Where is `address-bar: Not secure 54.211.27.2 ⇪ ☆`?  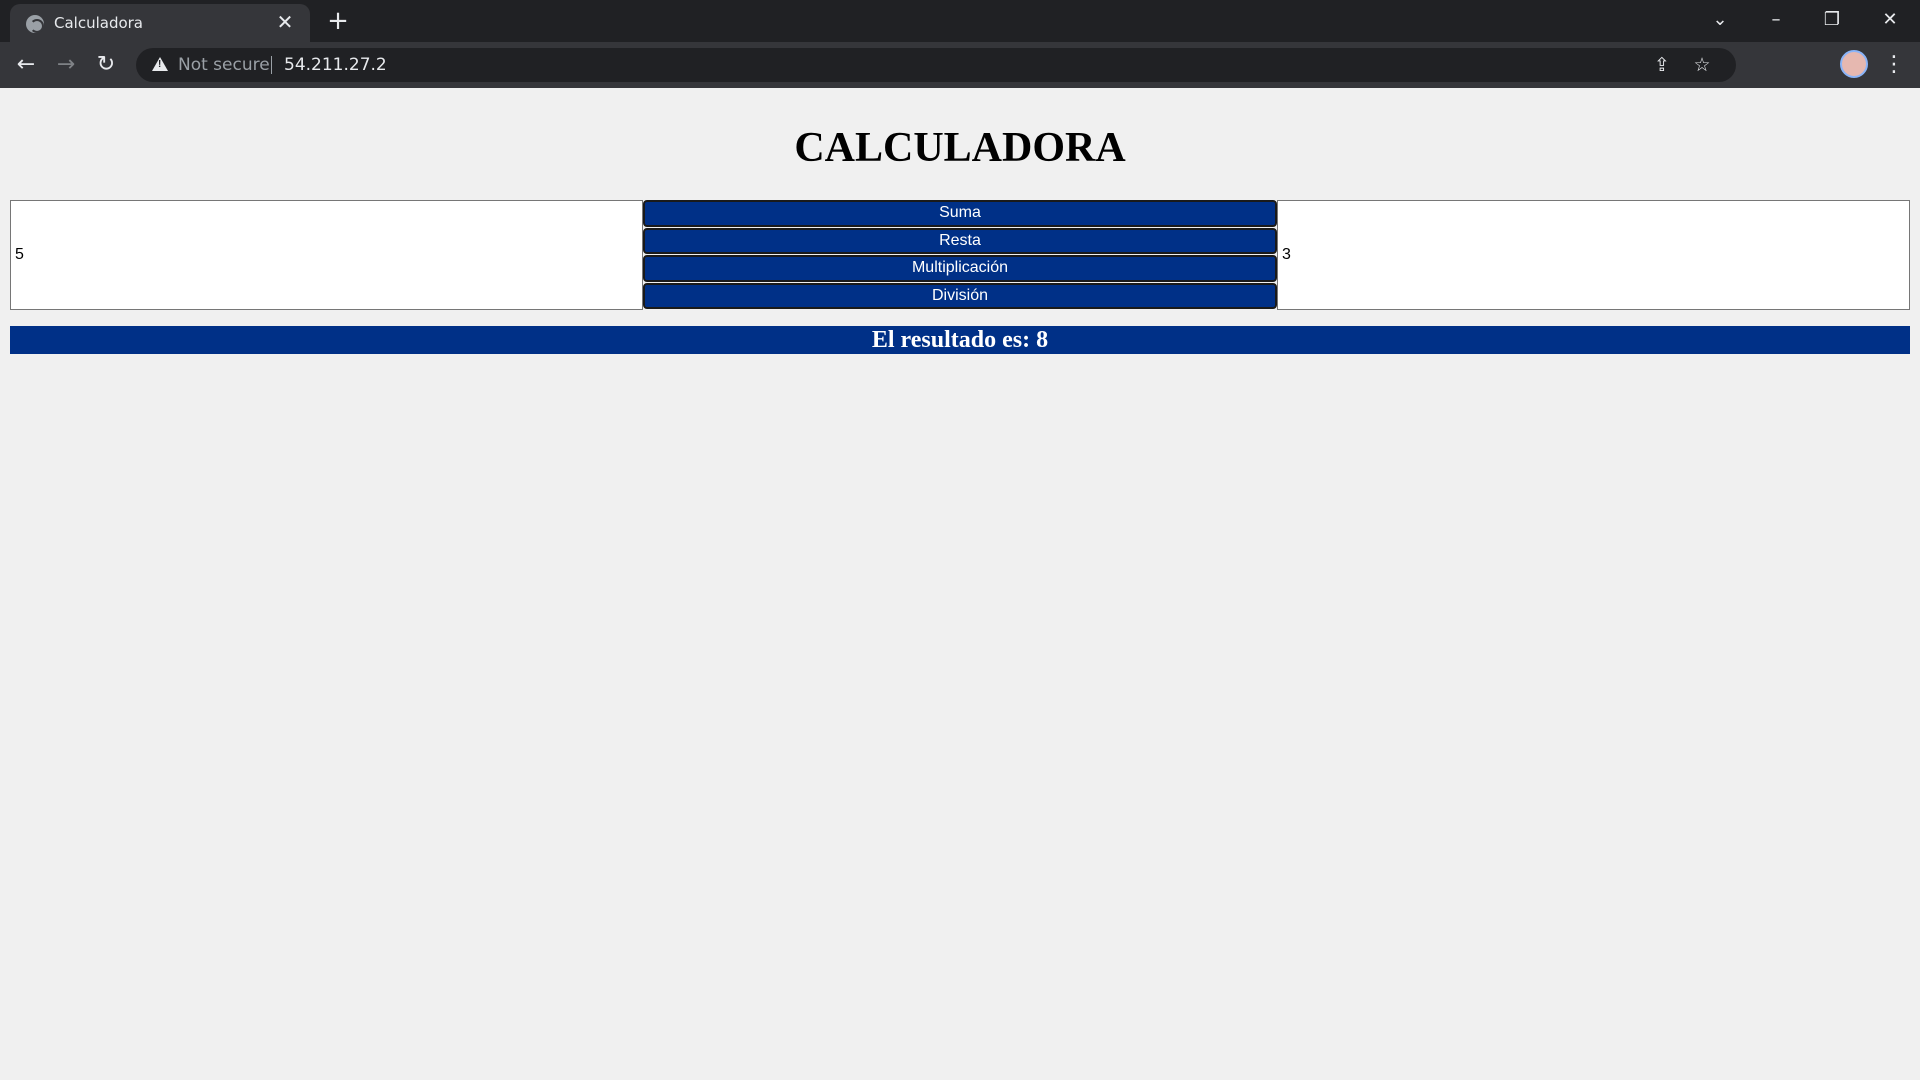 address-bar: Not secure 54.211.27.2 ⇪ ☆ is located at coordinates (936, 65).